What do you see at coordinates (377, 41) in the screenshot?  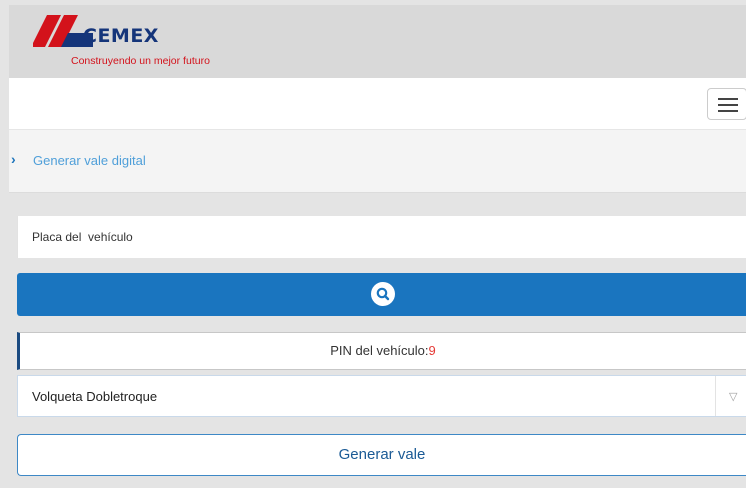 I see `header: CEMEX Construyendo un mejor futuro` at bounding box center [377, 41].